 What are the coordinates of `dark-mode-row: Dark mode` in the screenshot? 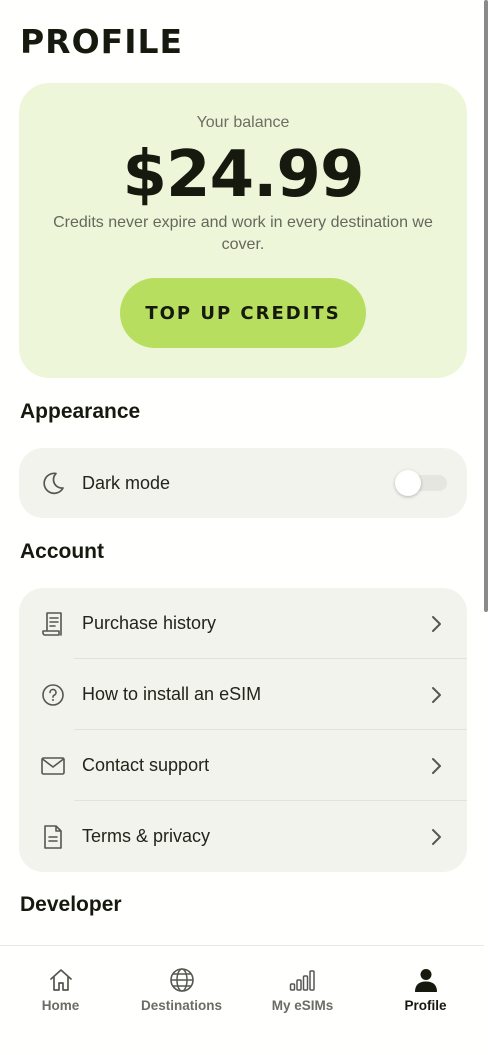 It's located at (243, 483).